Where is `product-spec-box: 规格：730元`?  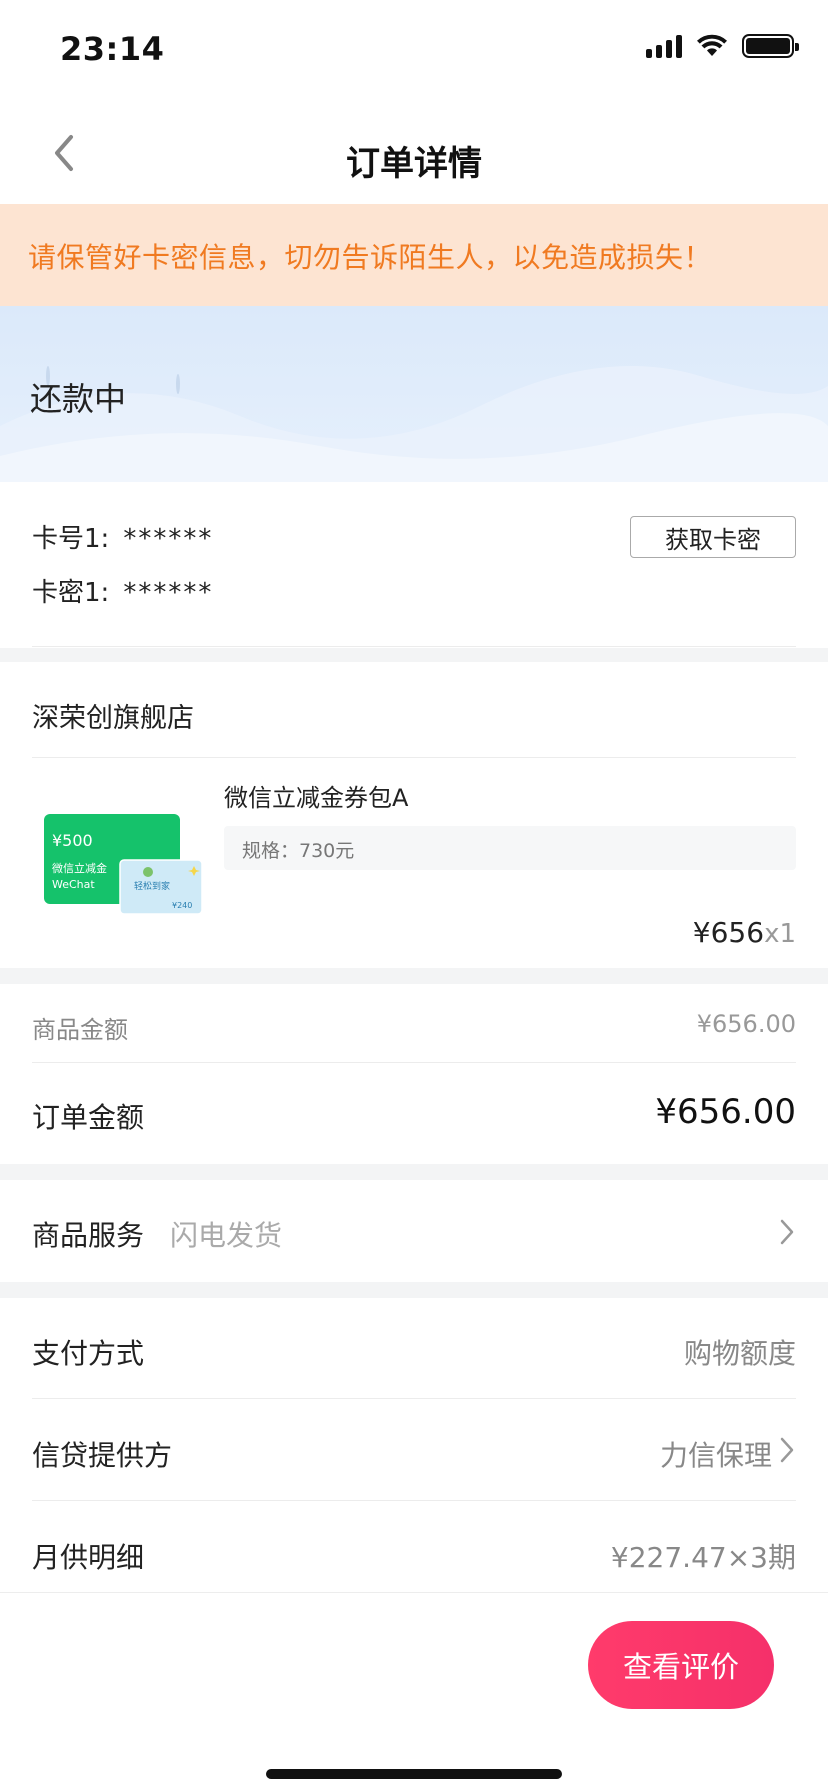 product-spec-box: 规格：730元 is located at coordinates (510, 848).